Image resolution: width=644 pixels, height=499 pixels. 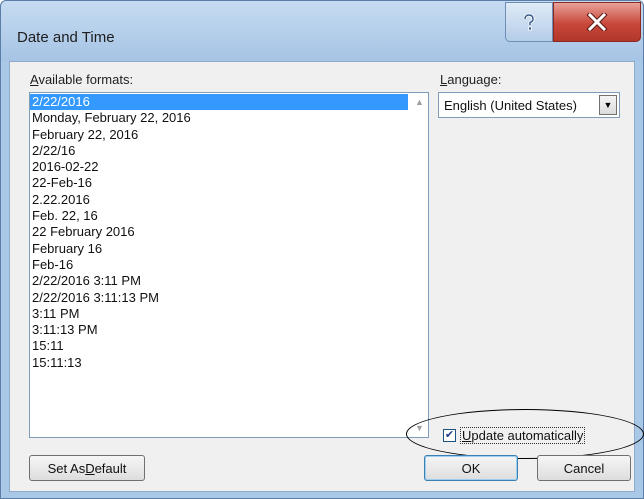 I want to click on format-list-item: 3:11:13 PM, so click(x=219, y=330).